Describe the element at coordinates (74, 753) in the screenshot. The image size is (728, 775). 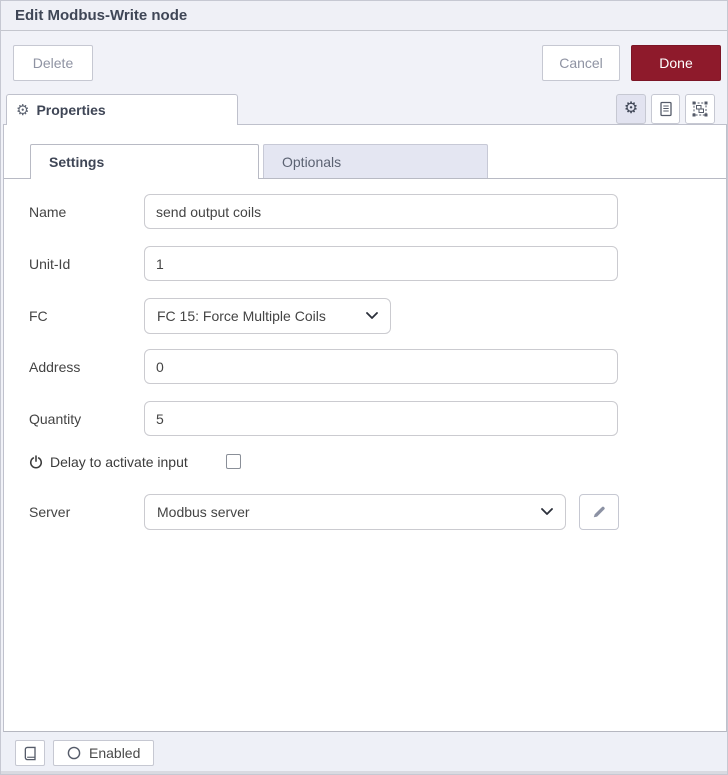
I see `circle-outline-icon` at that location.